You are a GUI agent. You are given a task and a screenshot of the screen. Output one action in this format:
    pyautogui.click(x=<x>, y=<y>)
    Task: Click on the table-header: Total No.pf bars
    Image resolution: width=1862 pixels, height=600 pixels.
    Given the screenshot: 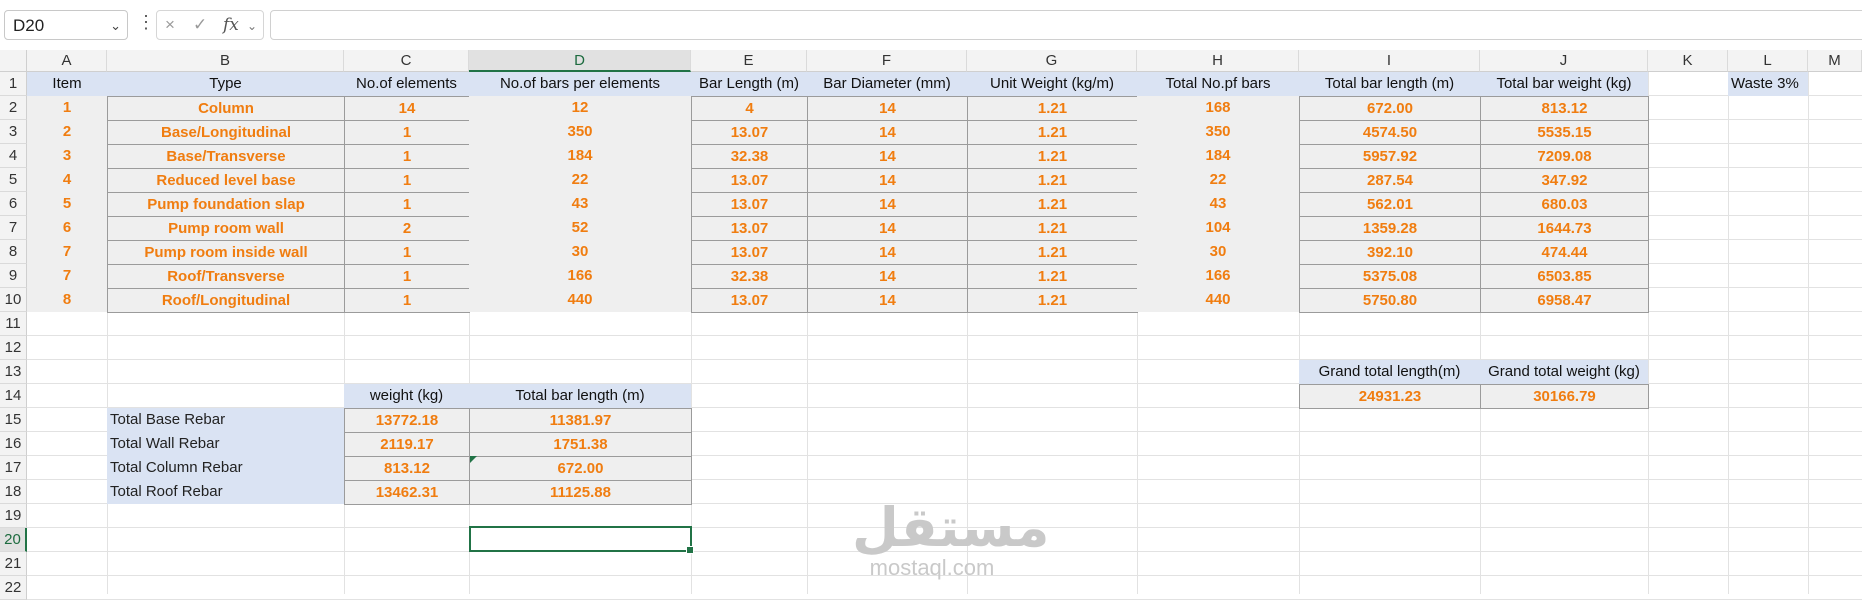 What is the action you would take?
    pyautogui.click(x=1218, y=84)
    